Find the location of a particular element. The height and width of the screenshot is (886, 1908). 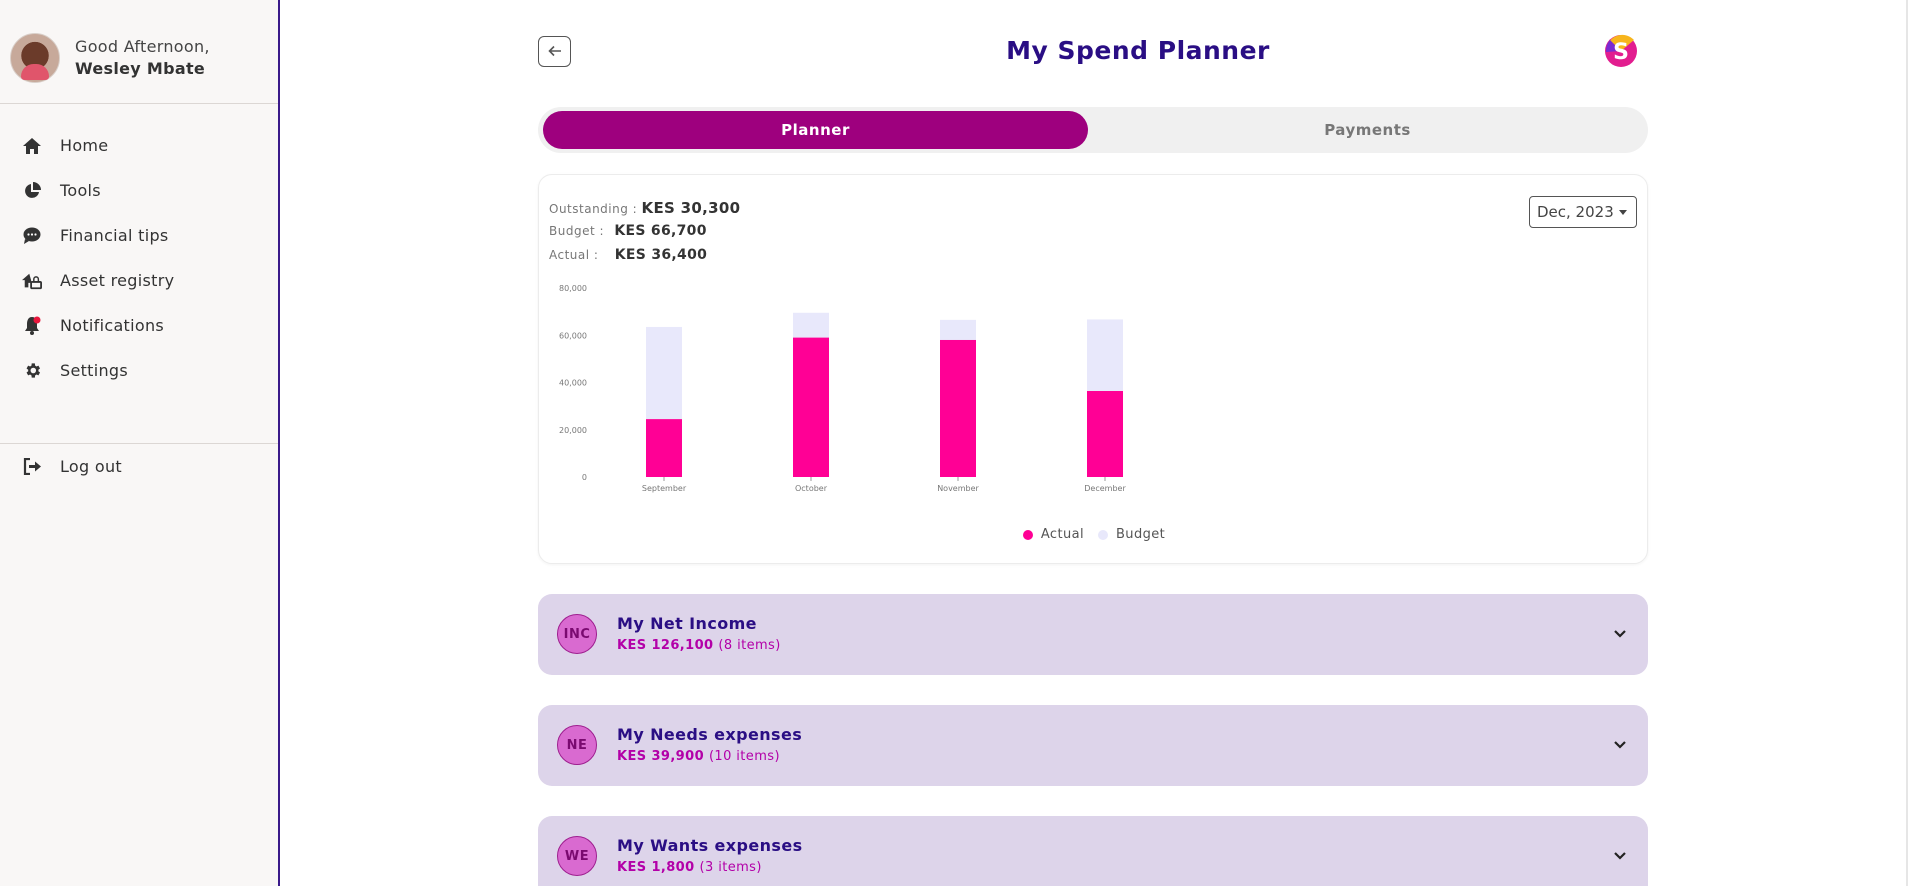

actual-value: KES 36,400 is located at coordinates (661, 255).